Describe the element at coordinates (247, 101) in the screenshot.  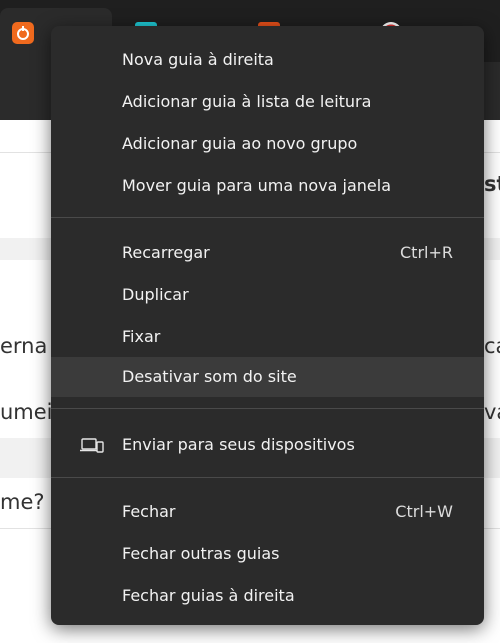
I see `menu-item-label: Adicionar guia à lista de leitura` at that location.